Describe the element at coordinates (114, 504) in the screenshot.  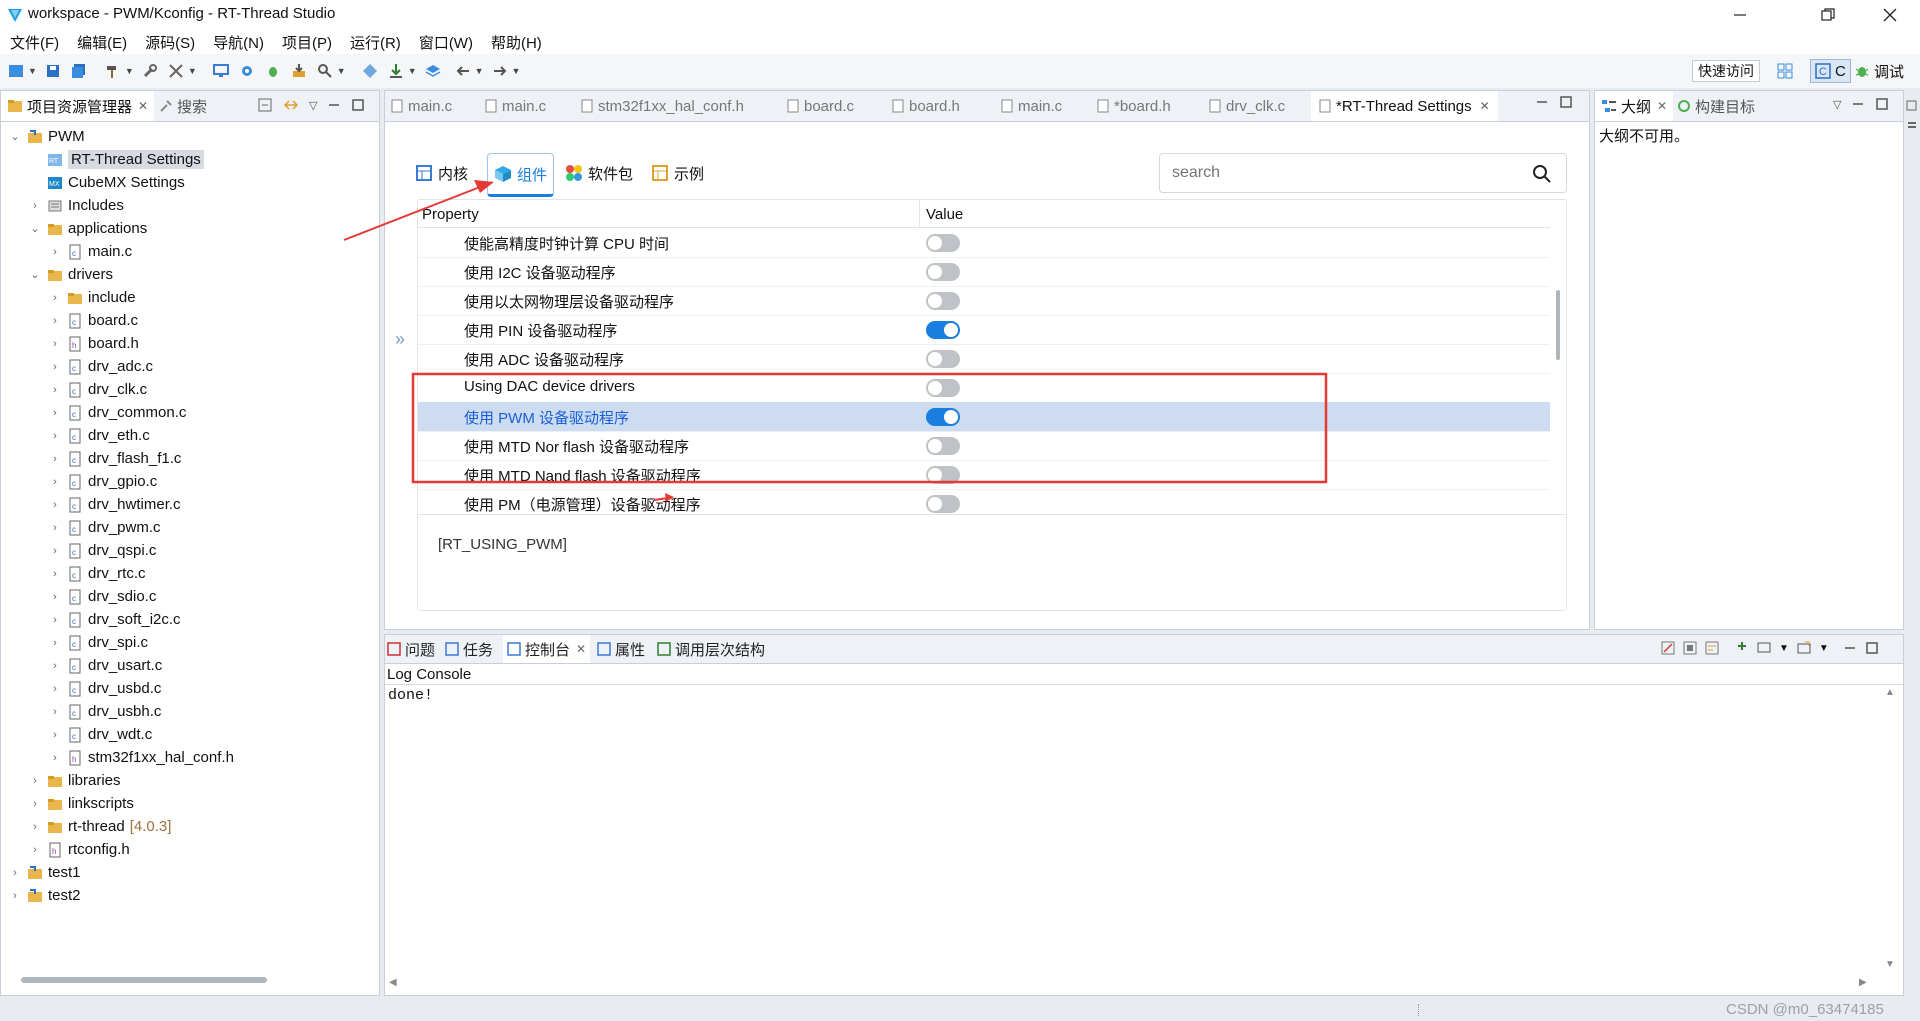
I see `tree-item: › c drv_hwtimer.c` at that location.